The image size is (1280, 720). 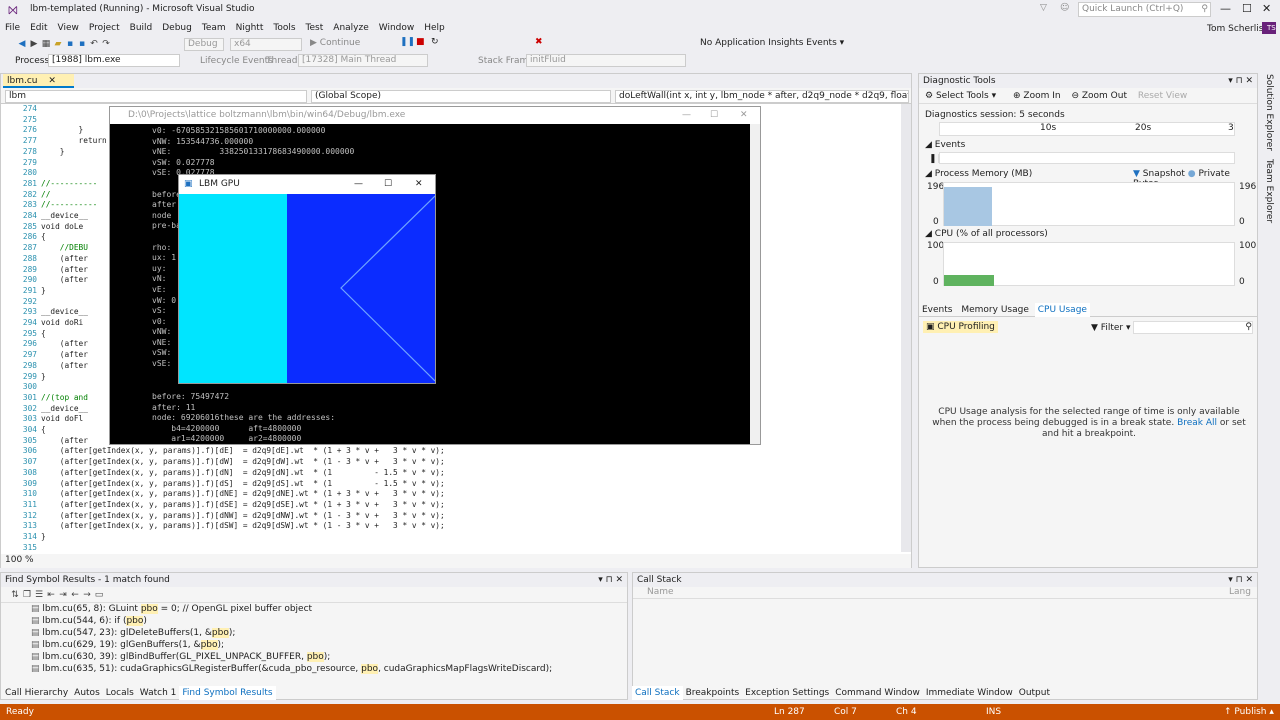 What do you see at coordinates (307, 288) in the screenshot?
I see `simulation-canvas` at bounding box center [307, 288].